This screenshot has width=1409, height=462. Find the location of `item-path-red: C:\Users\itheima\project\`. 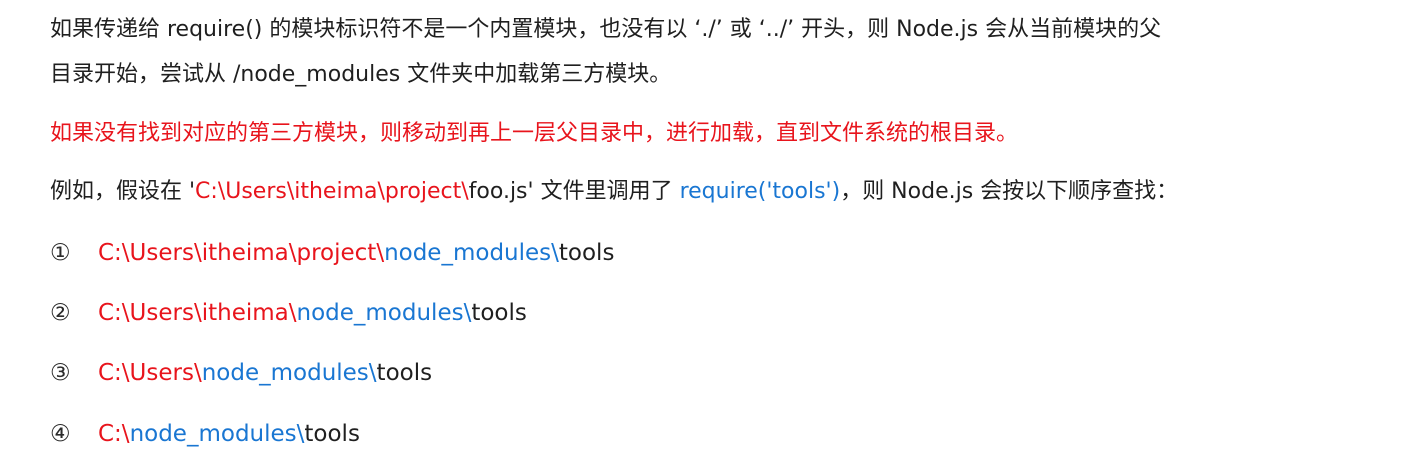

item-path-red: C:\Users\itheima\project\ is located at coordinates (241, 253).